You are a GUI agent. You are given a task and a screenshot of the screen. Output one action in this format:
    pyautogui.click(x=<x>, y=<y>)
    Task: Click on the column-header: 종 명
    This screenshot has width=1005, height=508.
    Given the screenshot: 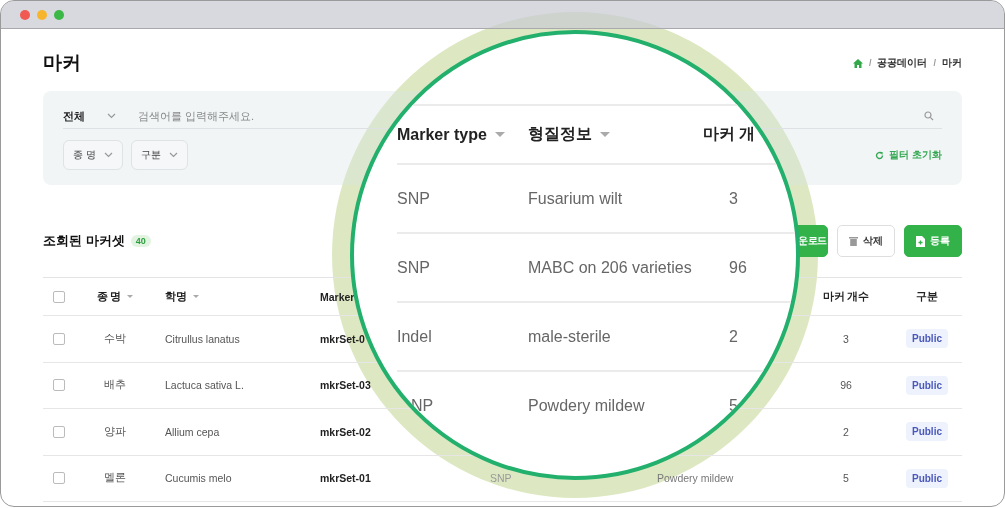 What is the action you would take?
    pyautogui.click(x=109, y=296)
    